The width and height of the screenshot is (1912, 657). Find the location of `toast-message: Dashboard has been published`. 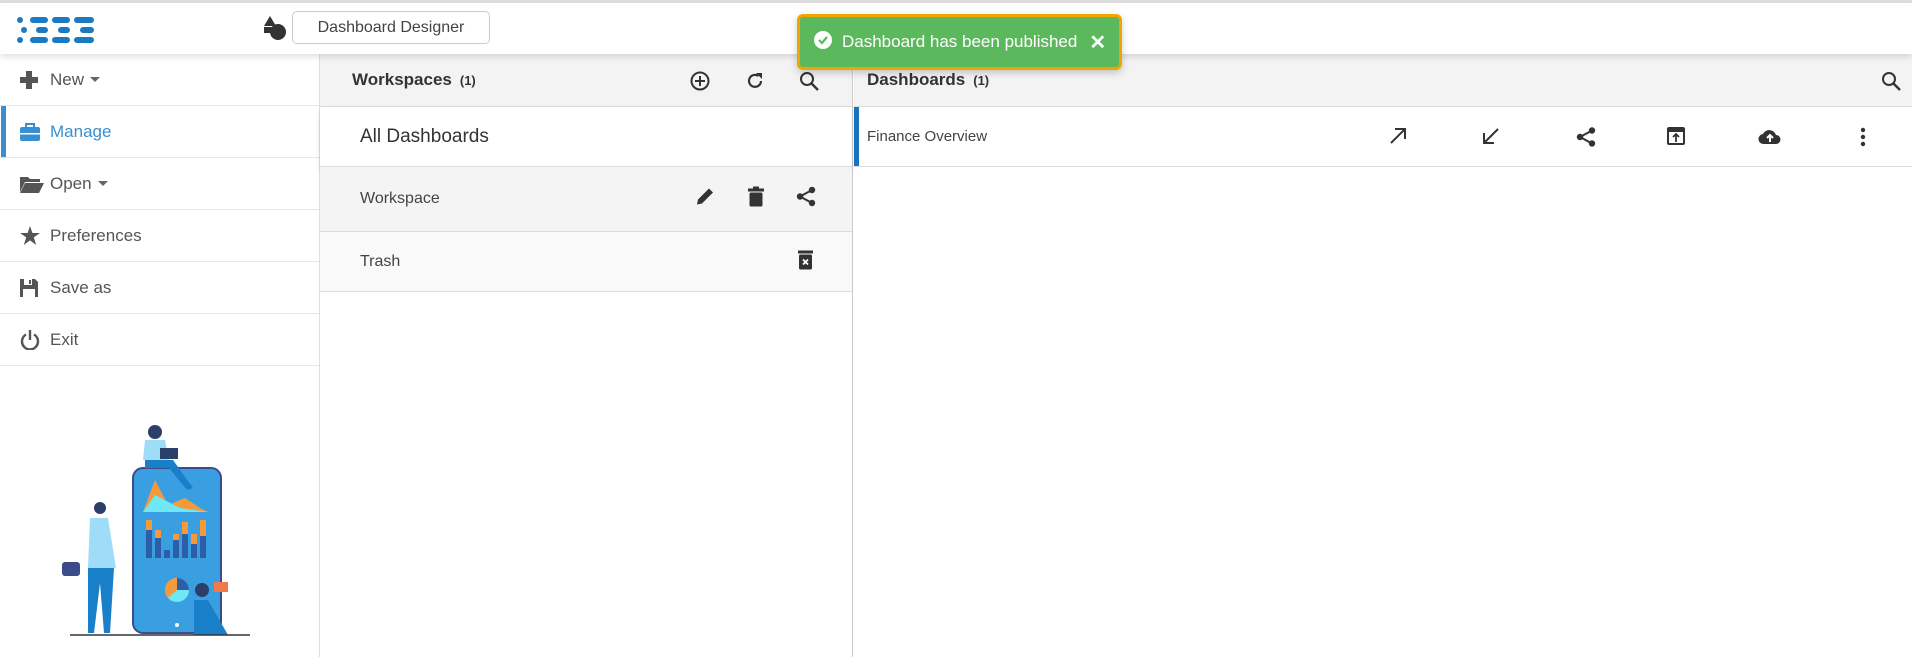

toast-message: Dashboard has been published is located at coordinates (960, 41).